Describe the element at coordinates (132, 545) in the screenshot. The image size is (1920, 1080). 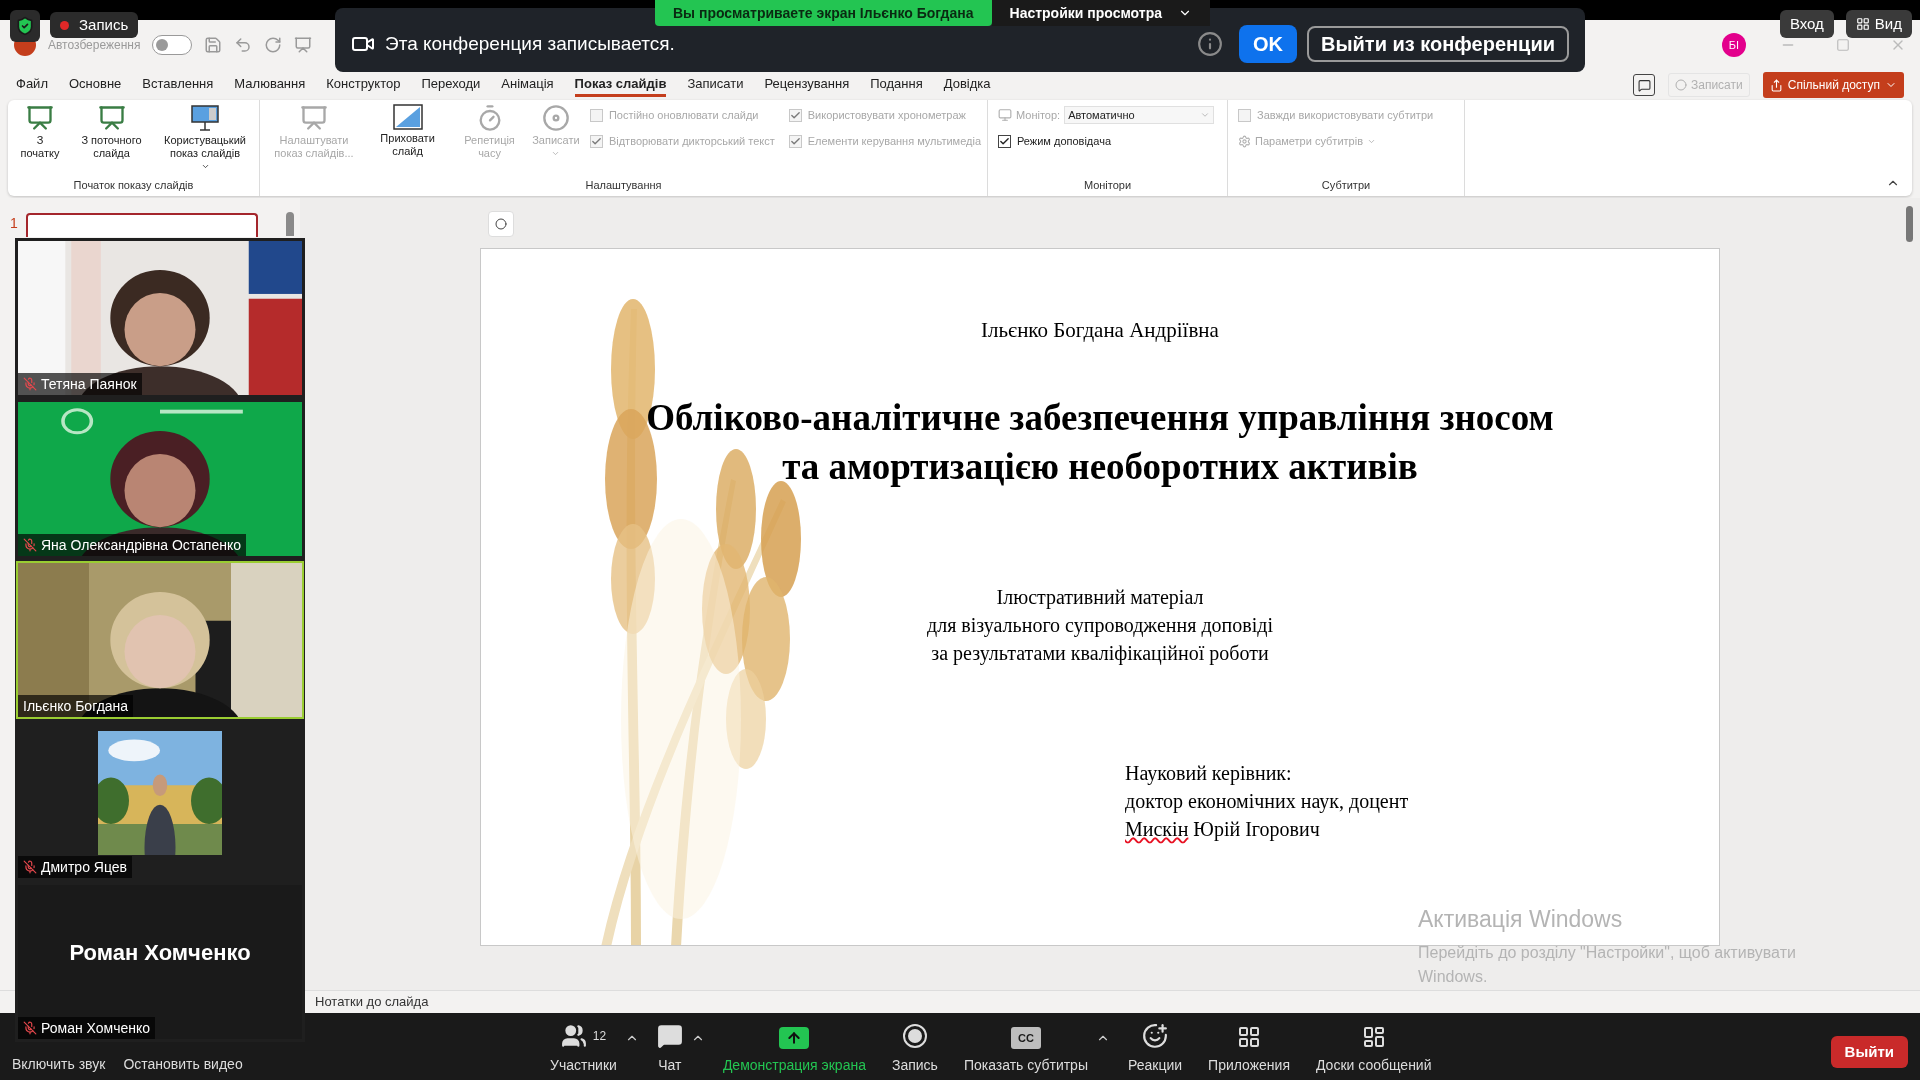
I see `participant-name-tag: Яна Олександрівна Остапенко` at that location.